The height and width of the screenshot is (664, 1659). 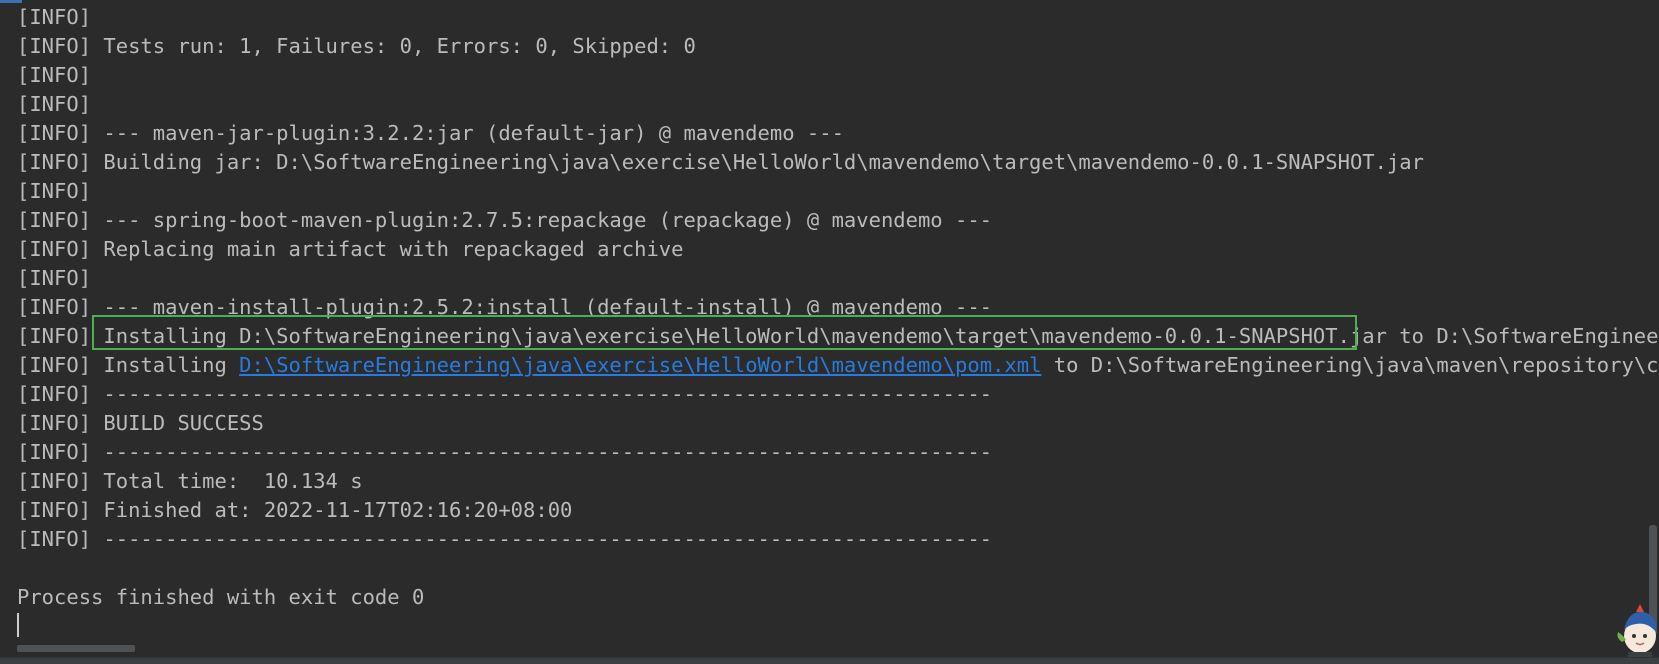 I want to click on console-text: [INFO] Installing, so click(x=128, y=365).